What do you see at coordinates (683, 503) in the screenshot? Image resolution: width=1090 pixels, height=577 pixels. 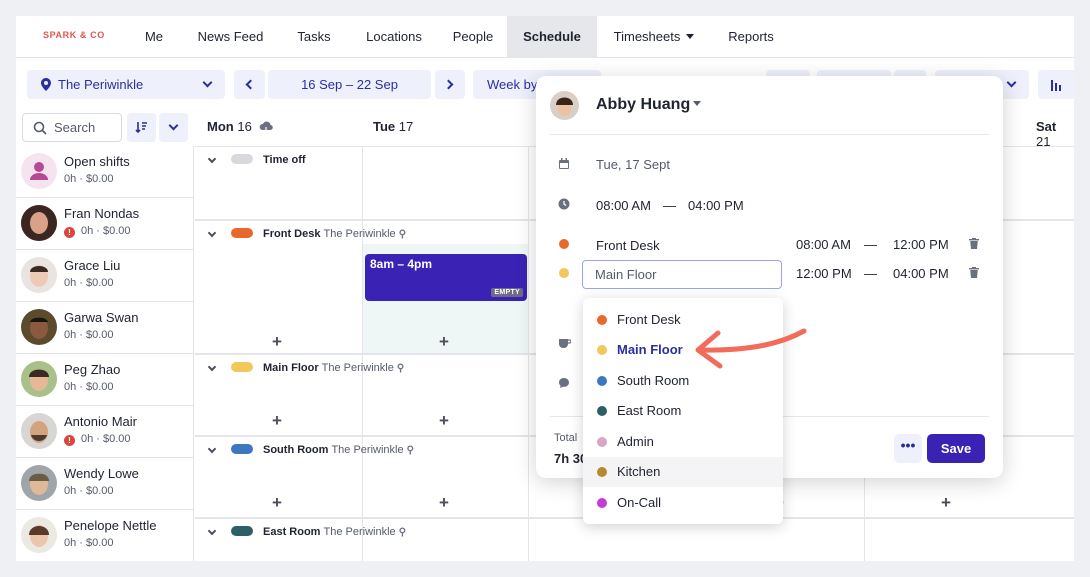 I see `dropdown-option: On-Call` at bounding box center [683, 503].